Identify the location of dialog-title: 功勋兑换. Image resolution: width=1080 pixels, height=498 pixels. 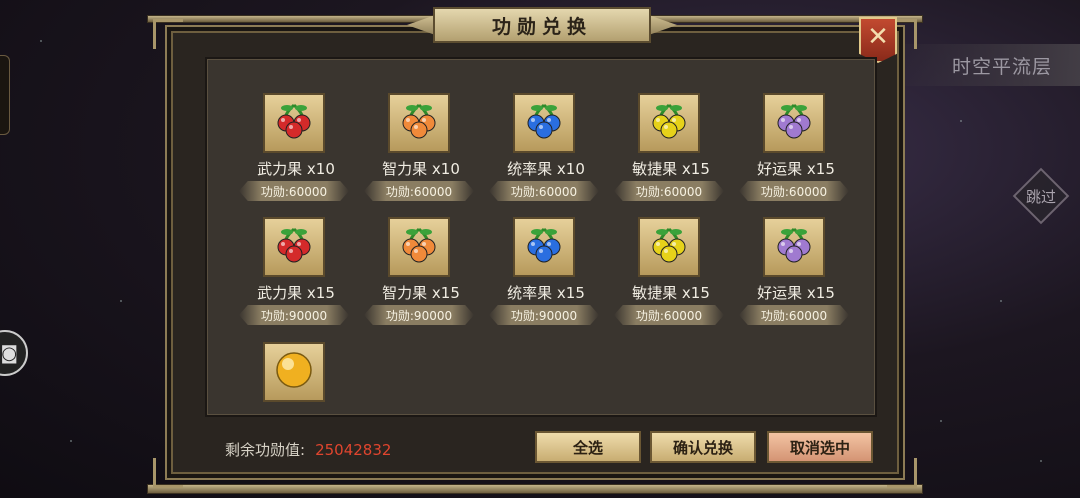
(541, 26).